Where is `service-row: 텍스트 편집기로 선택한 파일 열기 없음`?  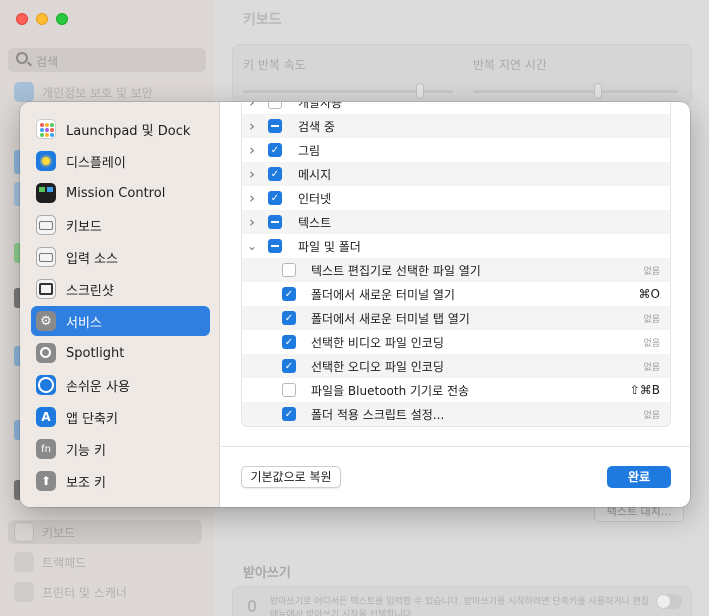
service-row: 텍스트 편집기로 선택한 파일 열기 없음 is located at coordinates (456, 270).